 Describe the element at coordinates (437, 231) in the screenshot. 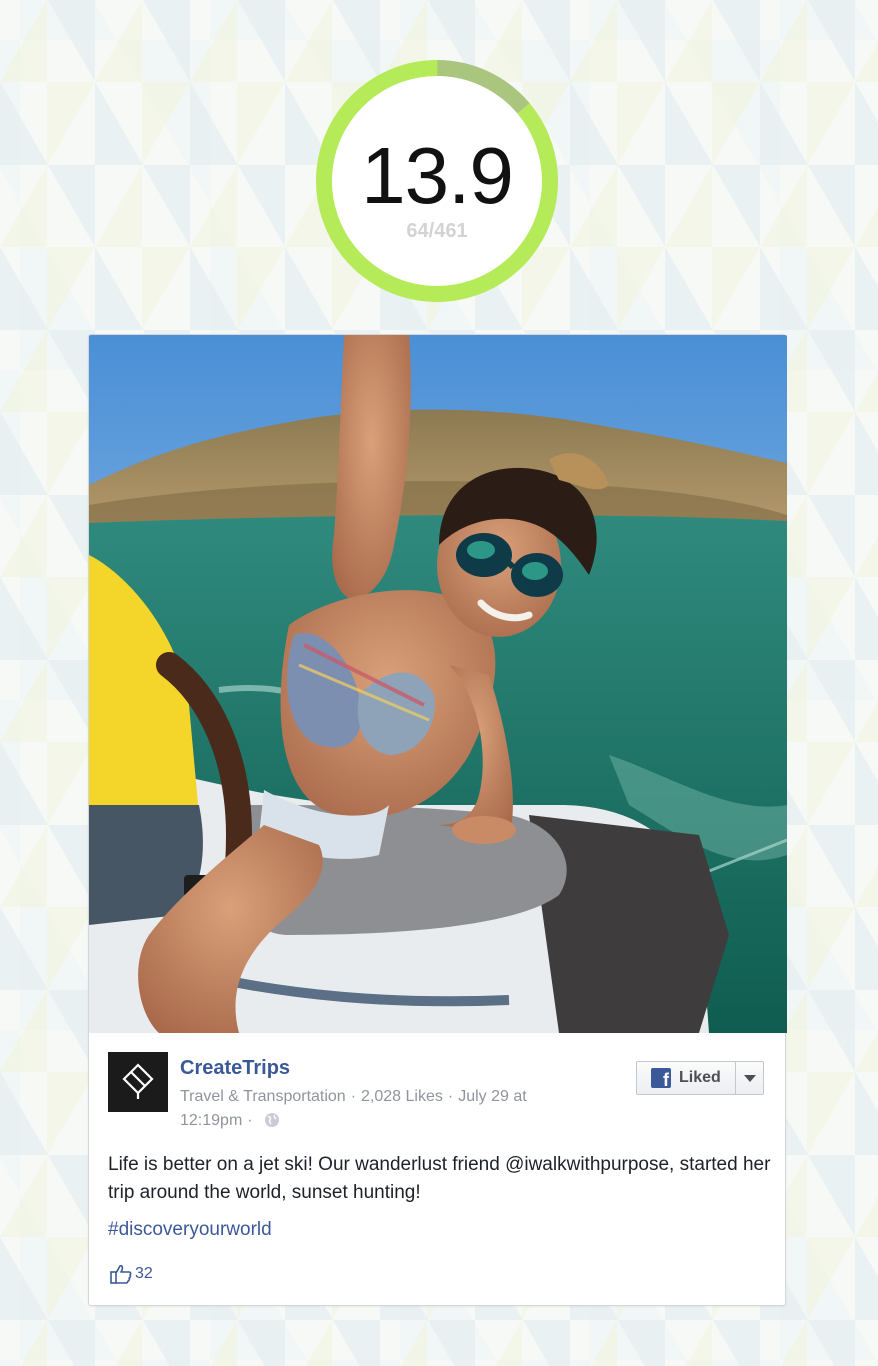

I see `score-fraction: 64/461` at that location.